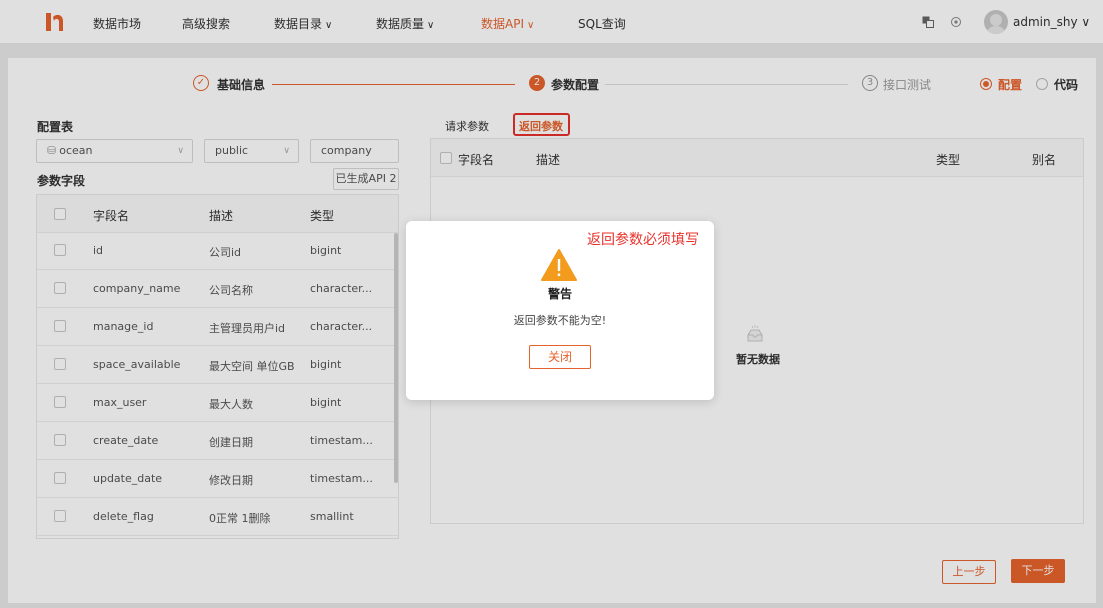  I want to click on dialog-title: 警告, so click(559, 294).